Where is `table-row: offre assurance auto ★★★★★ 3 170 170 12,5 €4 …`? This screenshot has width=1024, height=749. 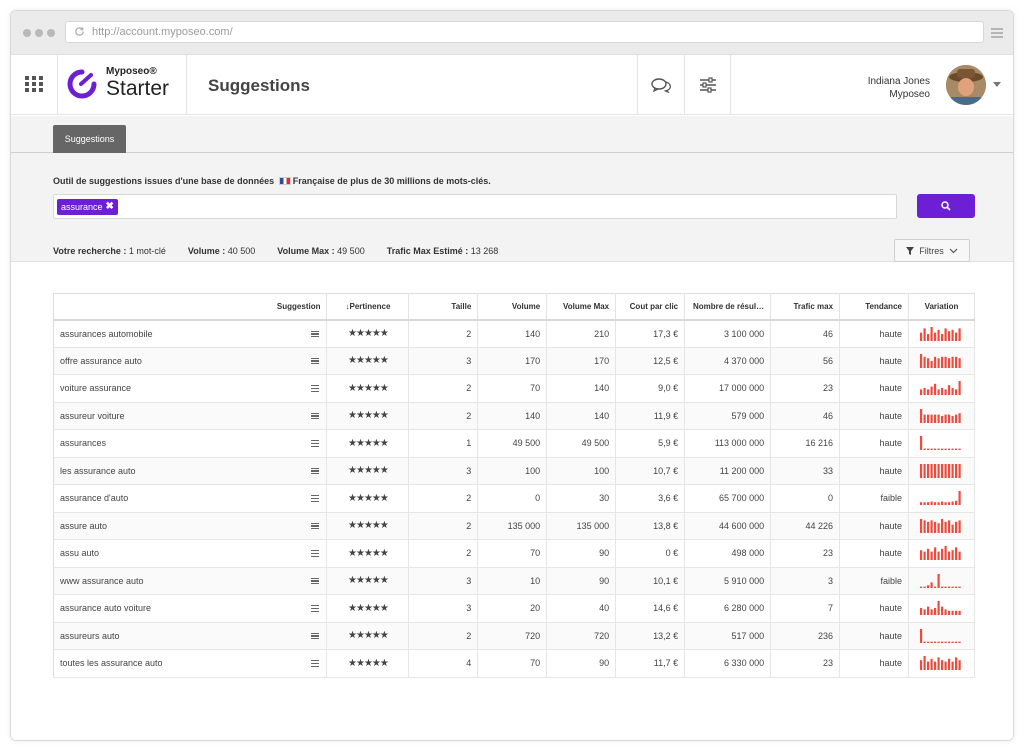 table-row: offre assurance auto ★★★★★ 3 170 170 12,5 €4 … is located at coordinates (514, 361).